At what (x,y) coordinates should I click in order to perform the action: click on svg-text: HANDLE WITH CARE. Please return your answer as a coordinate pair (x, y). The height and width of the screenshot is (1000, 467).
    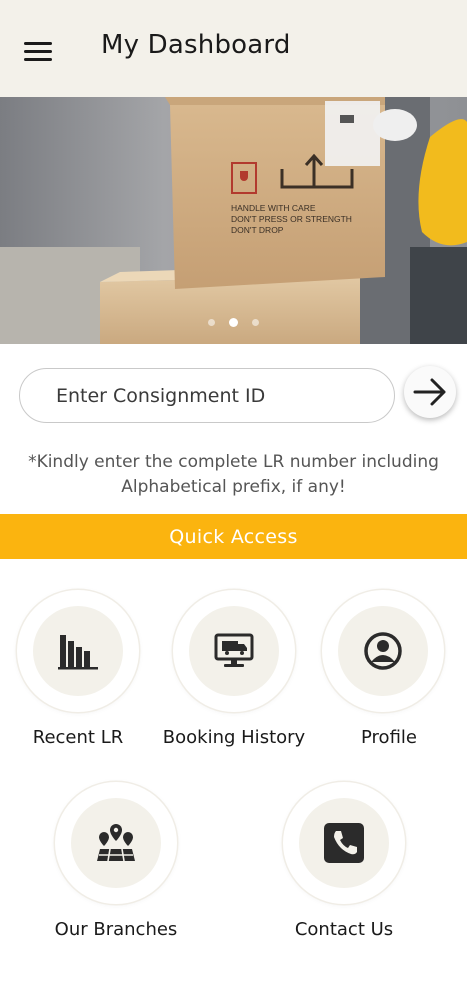
    Looking at the image, I should click on (273, 208).